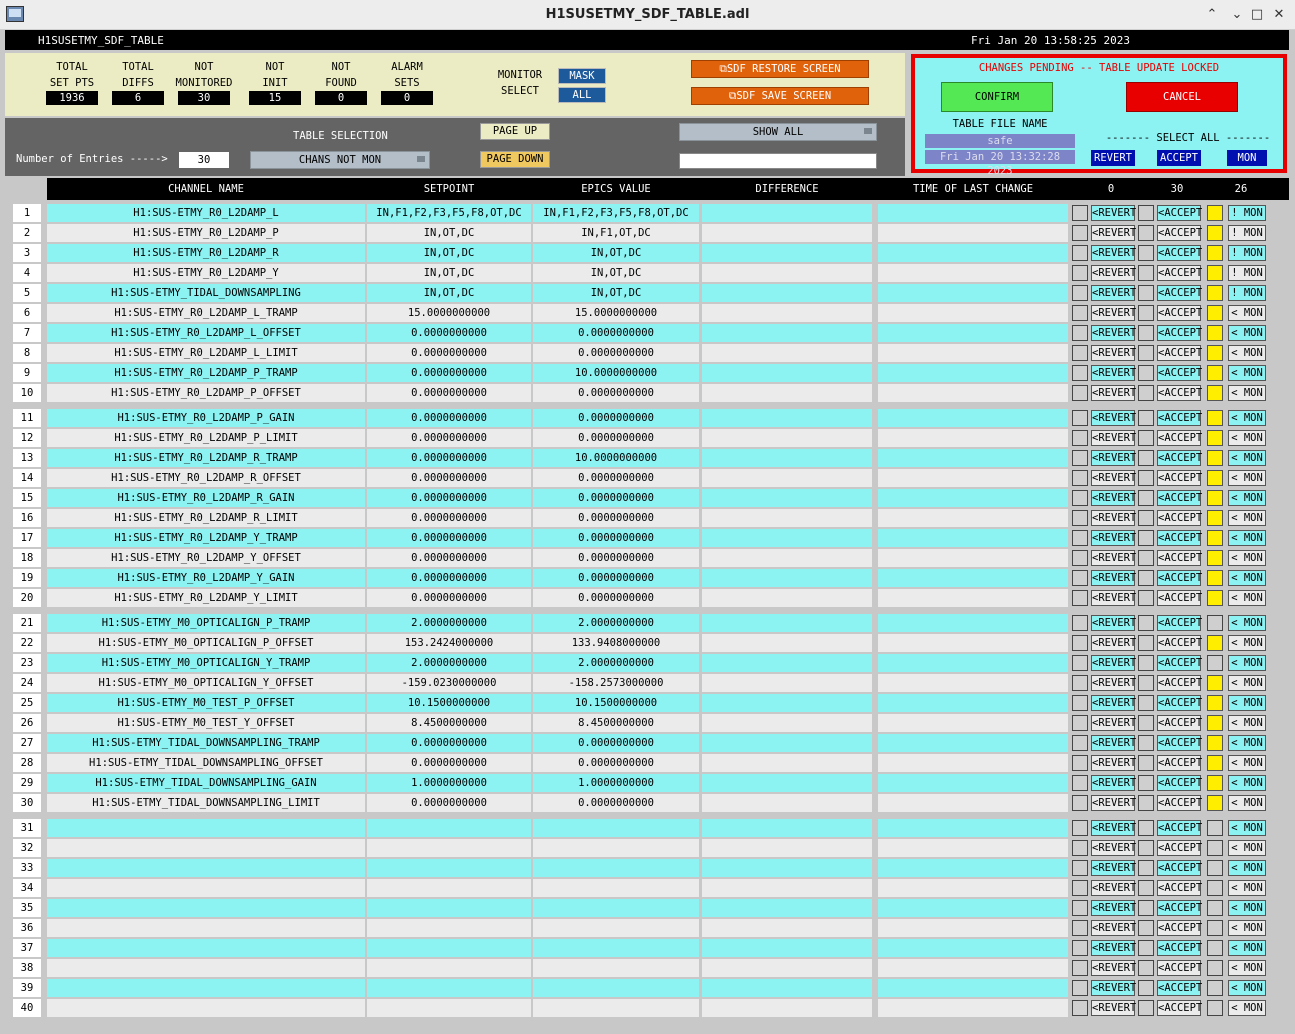 This screenshot has height=1034, width=1295. Describe the element at coordinates (1179, 158) in the screenshot. I see `select-all-accept-button: ACCEPT` at that location.